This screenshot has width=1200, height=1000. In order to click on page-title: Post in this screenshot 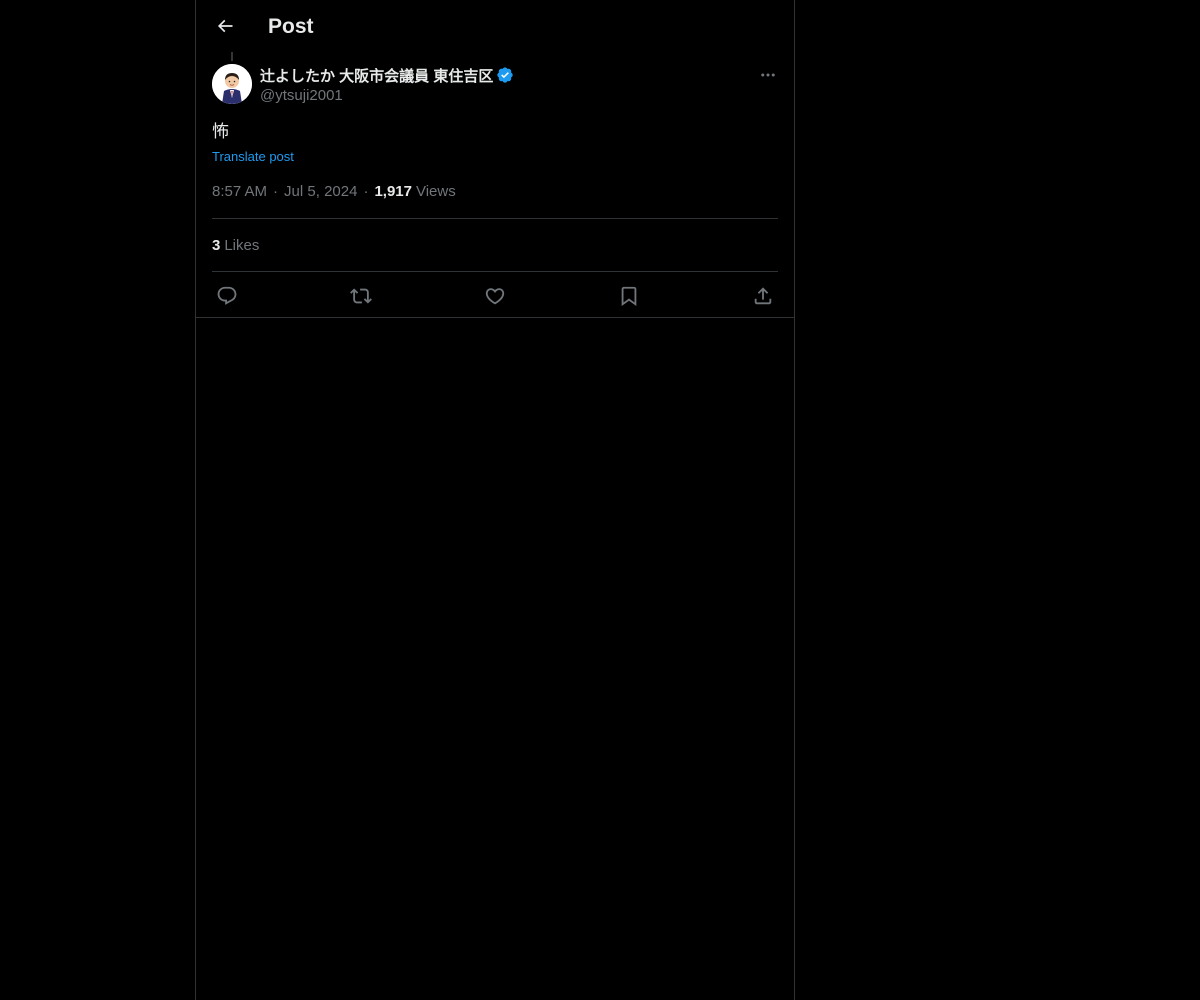, I will do `click(291, 26)`.